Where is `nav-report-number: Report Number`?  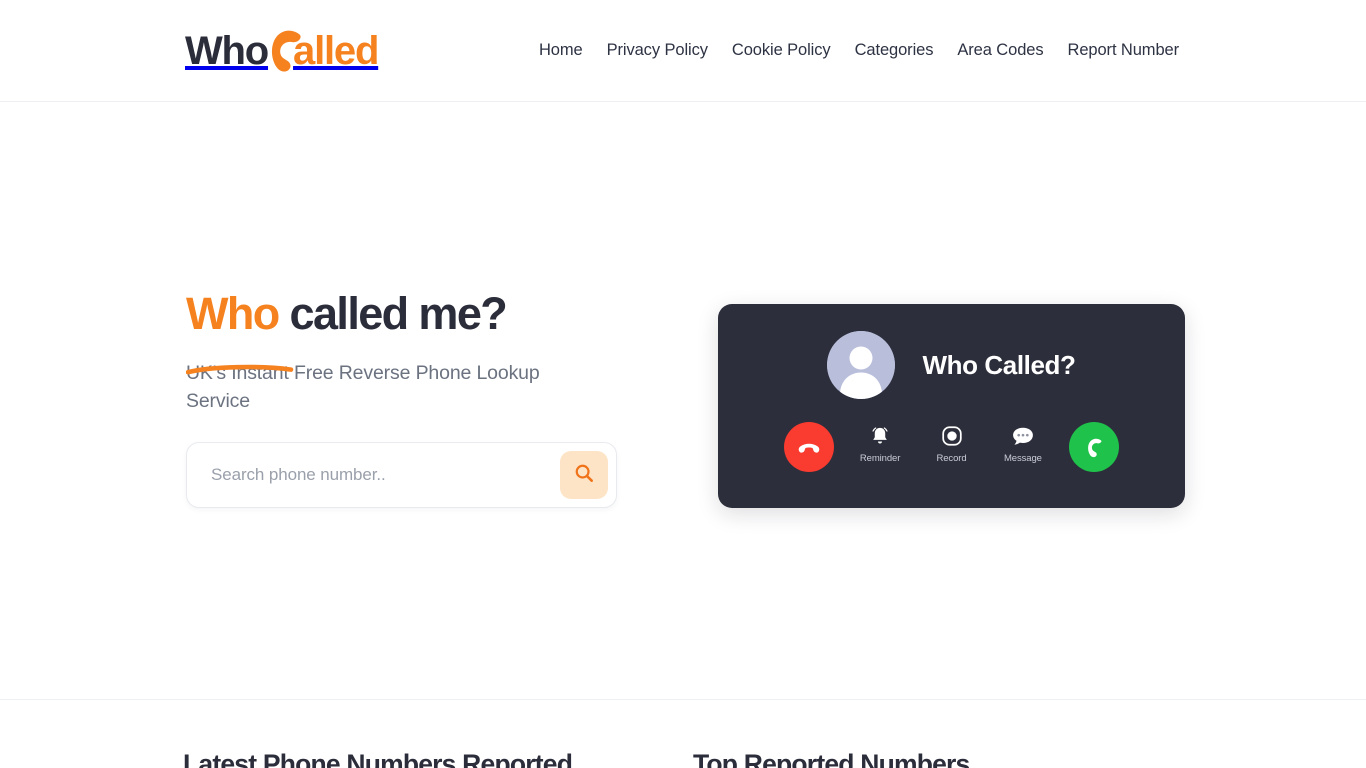
nav-report-number: Report Number is located at coordinates (1124, 50).